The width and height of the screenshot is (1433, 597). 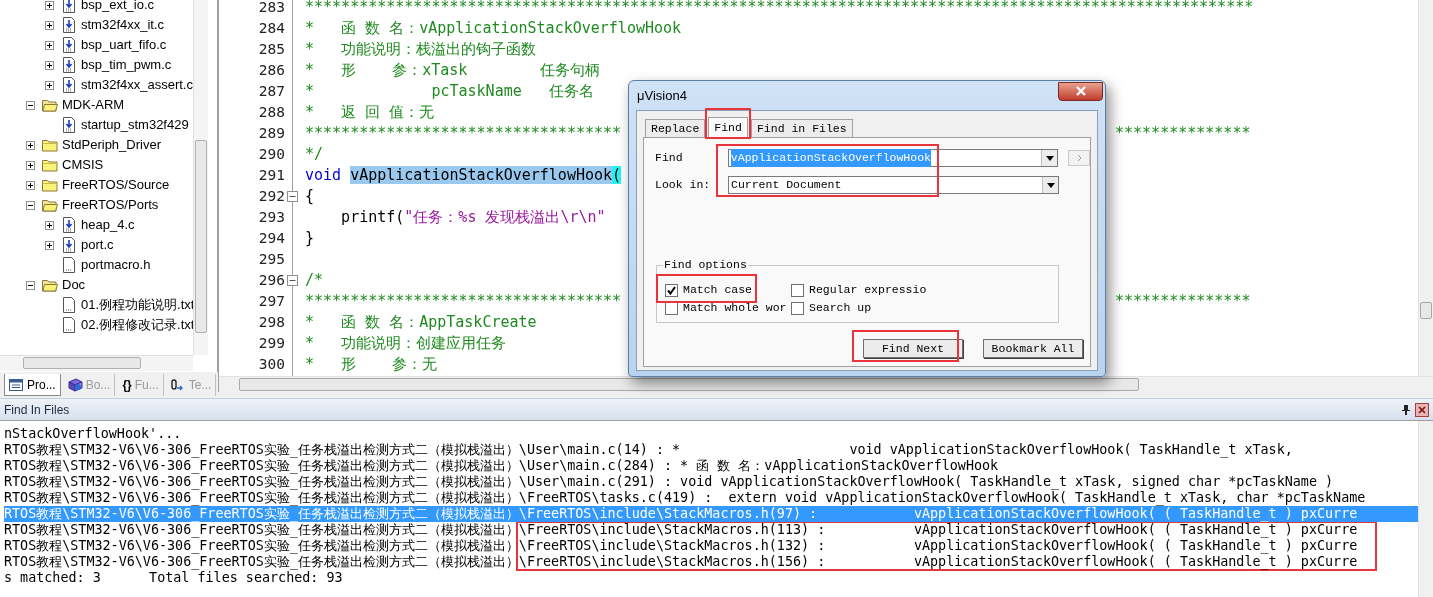 What do you see at coordinates (1406, 409) in the screenshot?
I see `pin-icon` at bounding box center [1406, 409].